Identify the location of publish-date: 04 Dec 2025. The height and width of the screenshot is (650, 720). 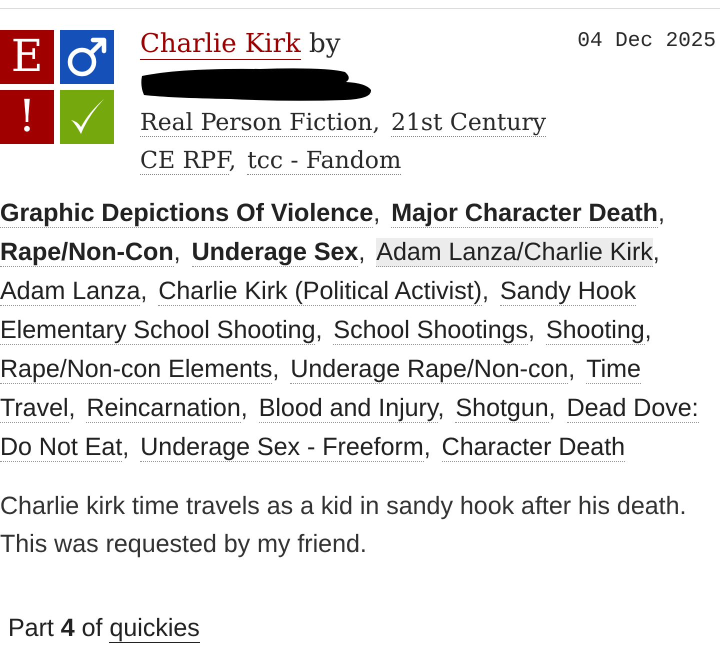
(646, 42).